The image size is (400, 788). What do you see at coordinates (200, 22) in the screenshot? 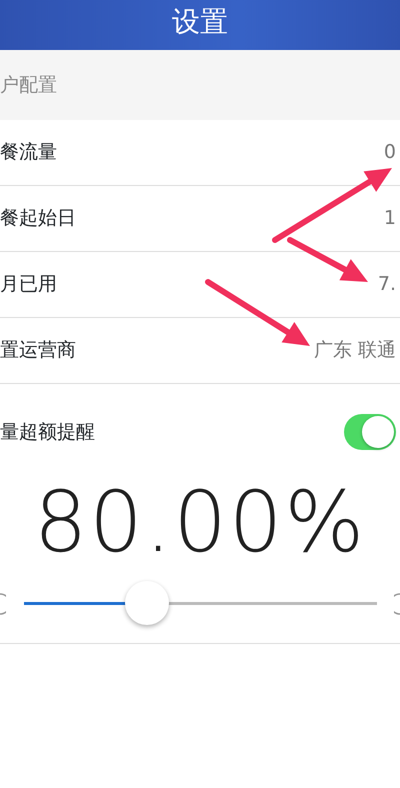
I see `page-title: 设置` at bounding box center [200, 22].